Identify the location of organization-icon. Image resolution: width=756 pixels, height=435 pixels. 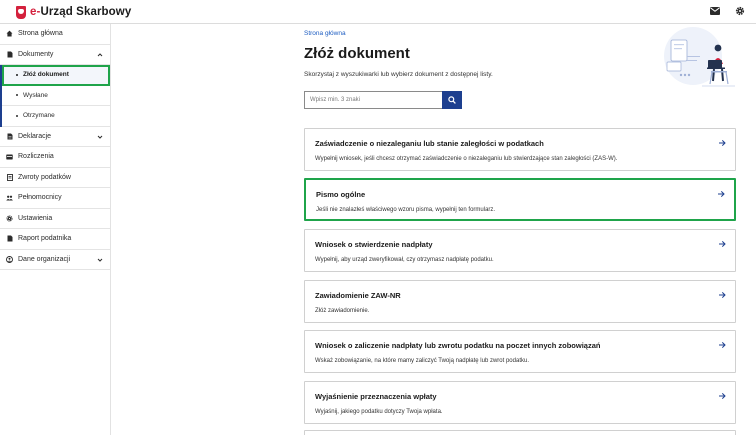
(9, 259).